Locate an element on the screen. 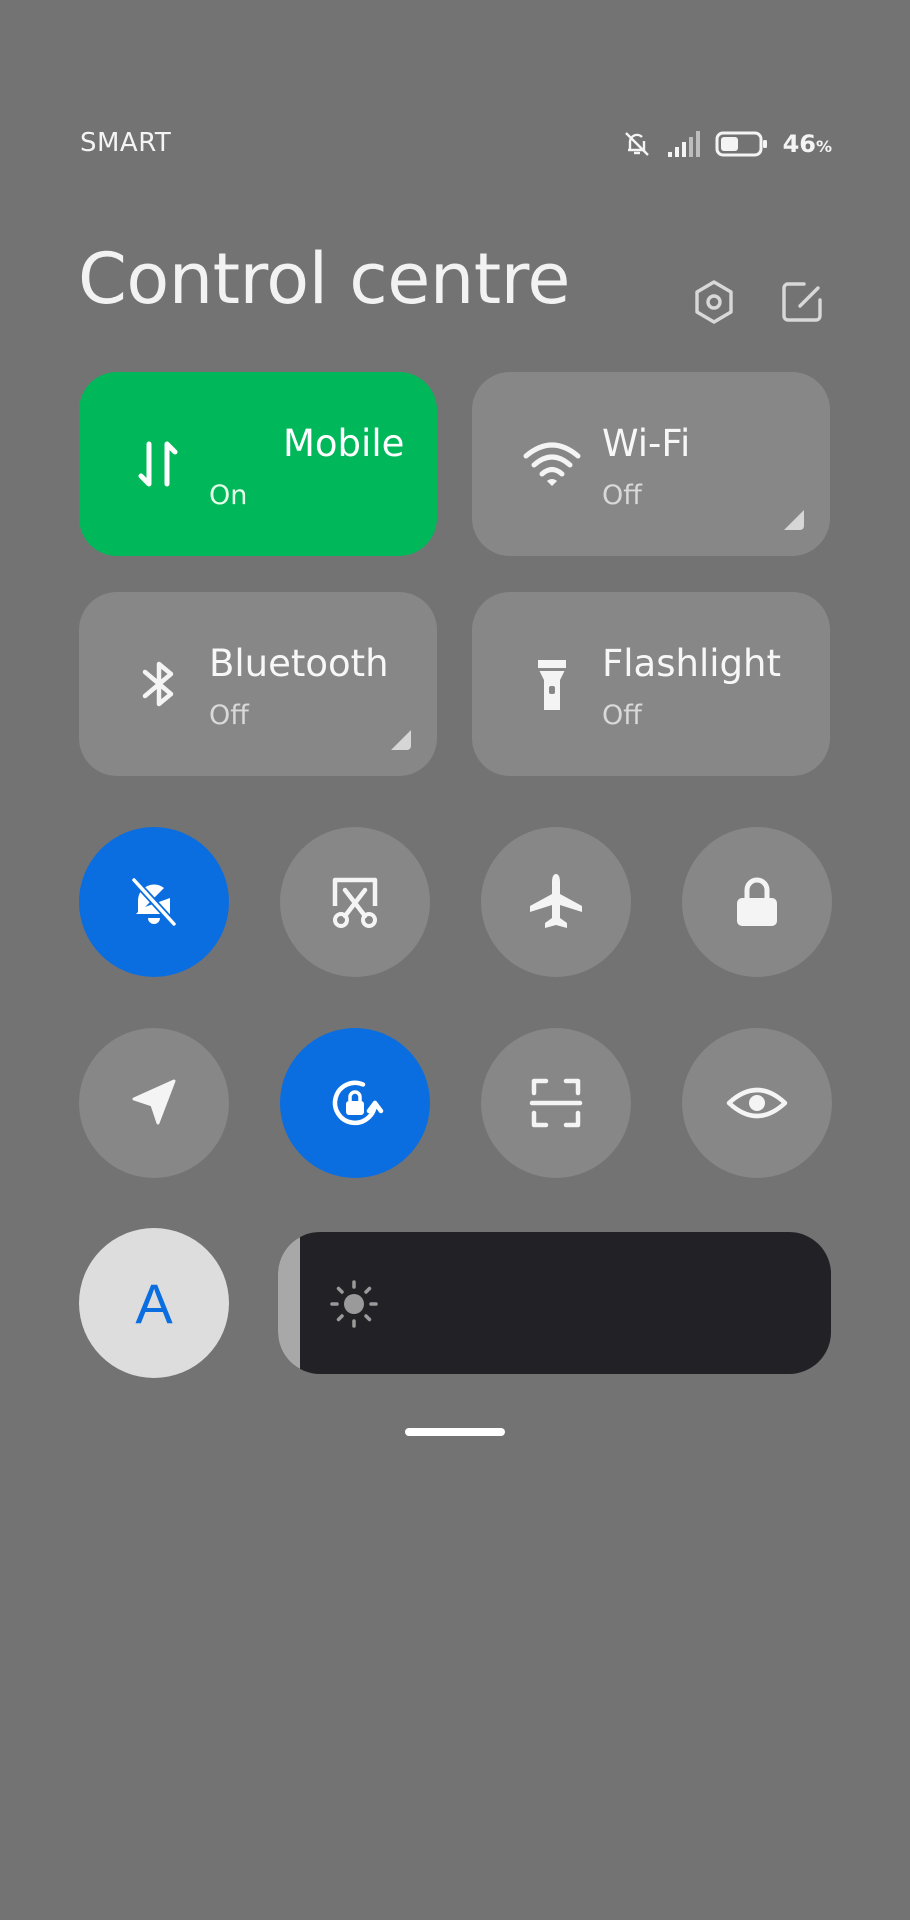 The image size is (910, 1920). screenshot-toggle is located at coordinates (355, 902).